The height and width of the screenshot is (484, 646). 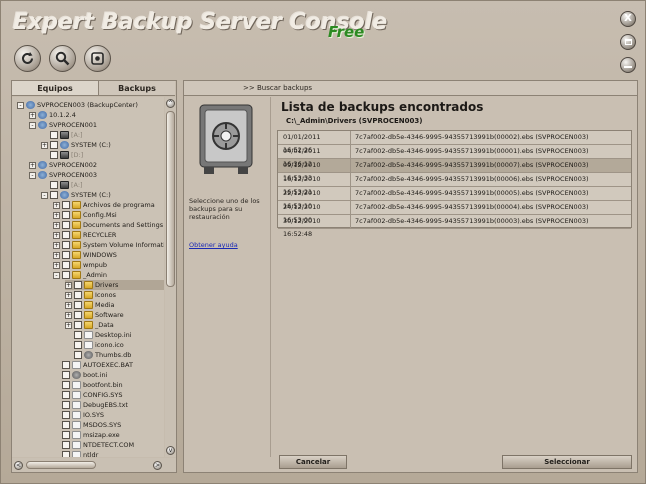 I want to click on tree-node: IO.SYS, so click(x=108, y=415).